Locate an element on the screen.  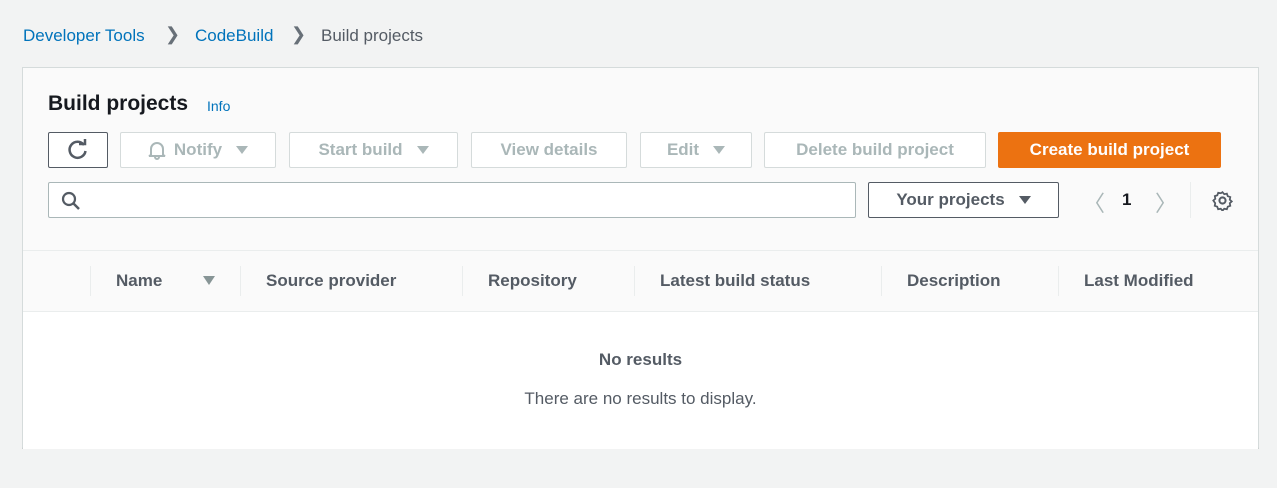
gear-icon is located at coordinates (1222, 200).